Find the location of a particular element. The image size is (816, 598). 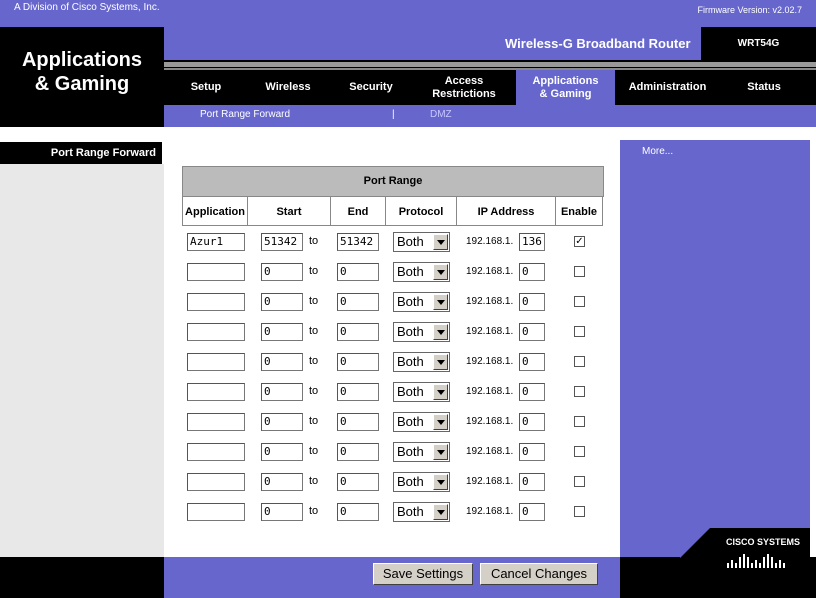

ip-last-octet-input: 136 is located at coordinates (532, 242).